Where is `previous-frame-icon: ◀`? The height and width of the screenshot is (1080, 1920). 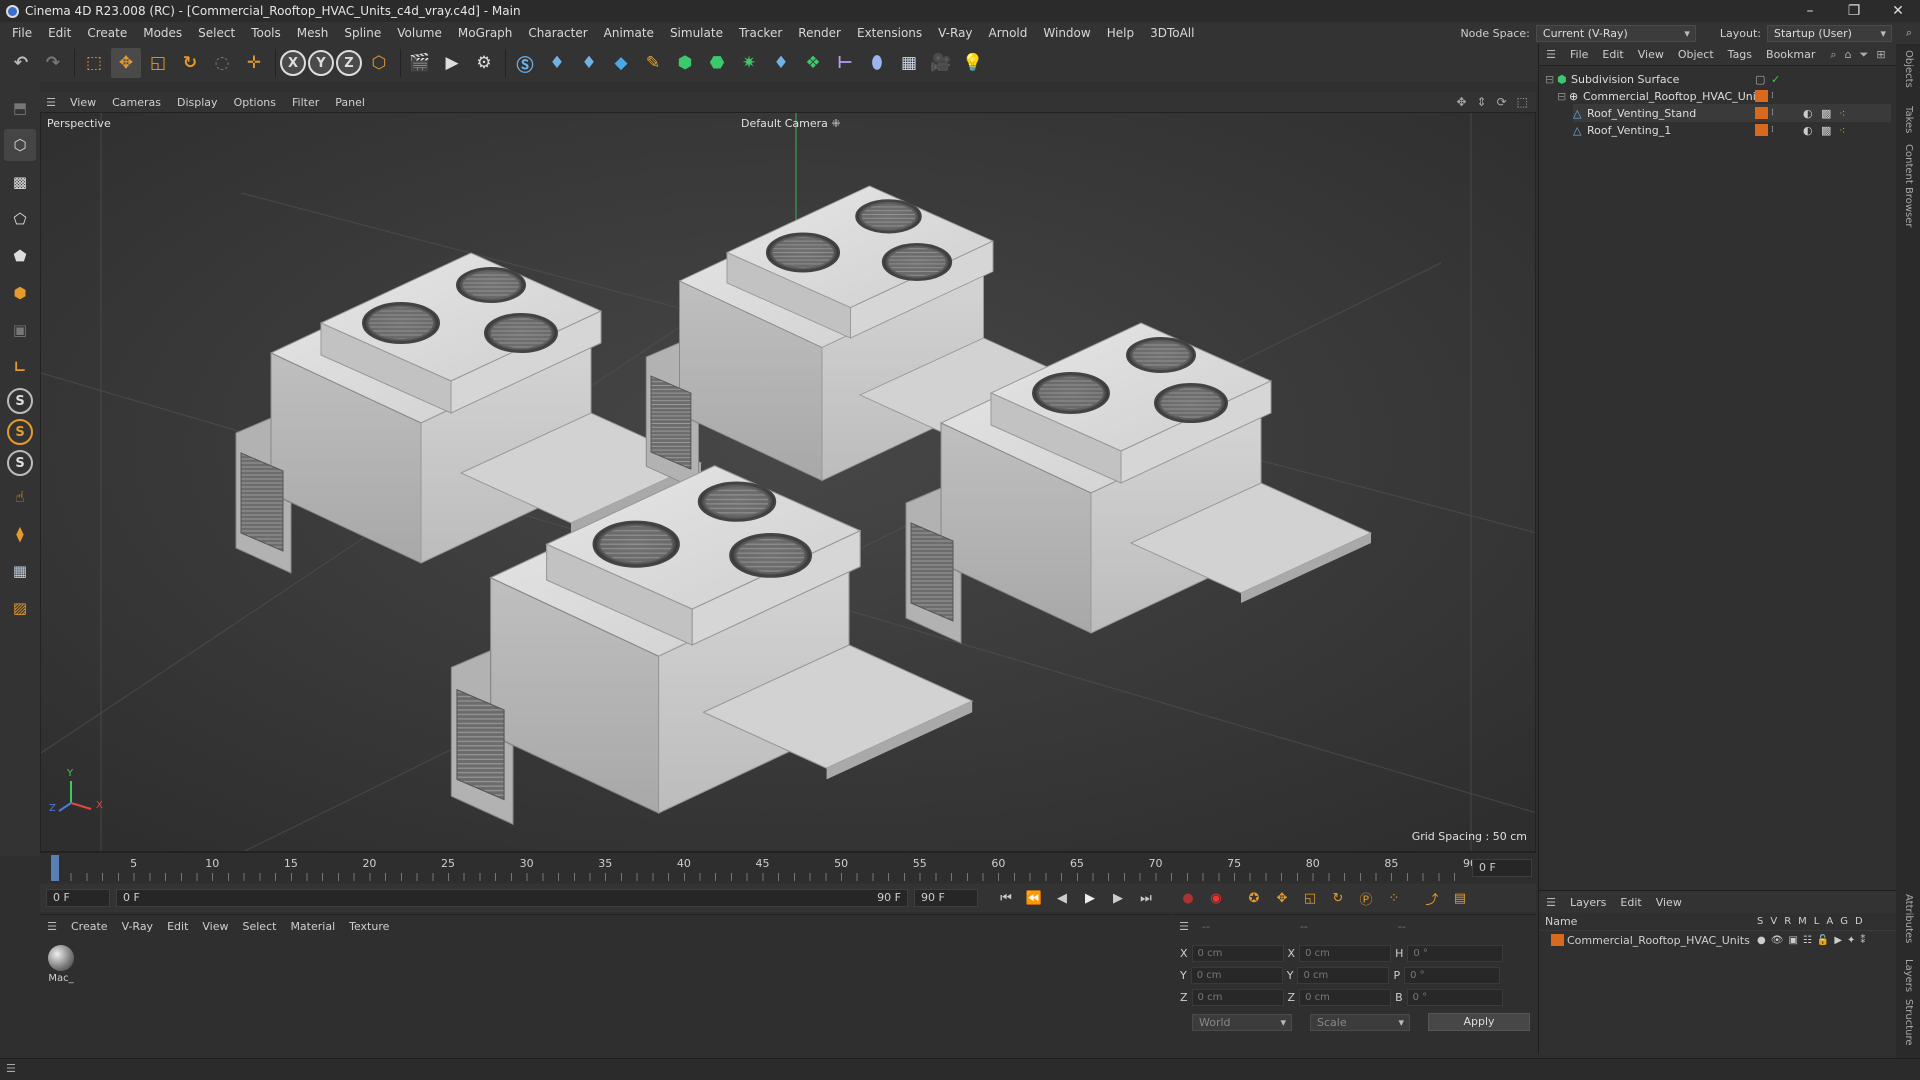 previous-frame-icon: ◀ is located at coordinates (1062, 898).